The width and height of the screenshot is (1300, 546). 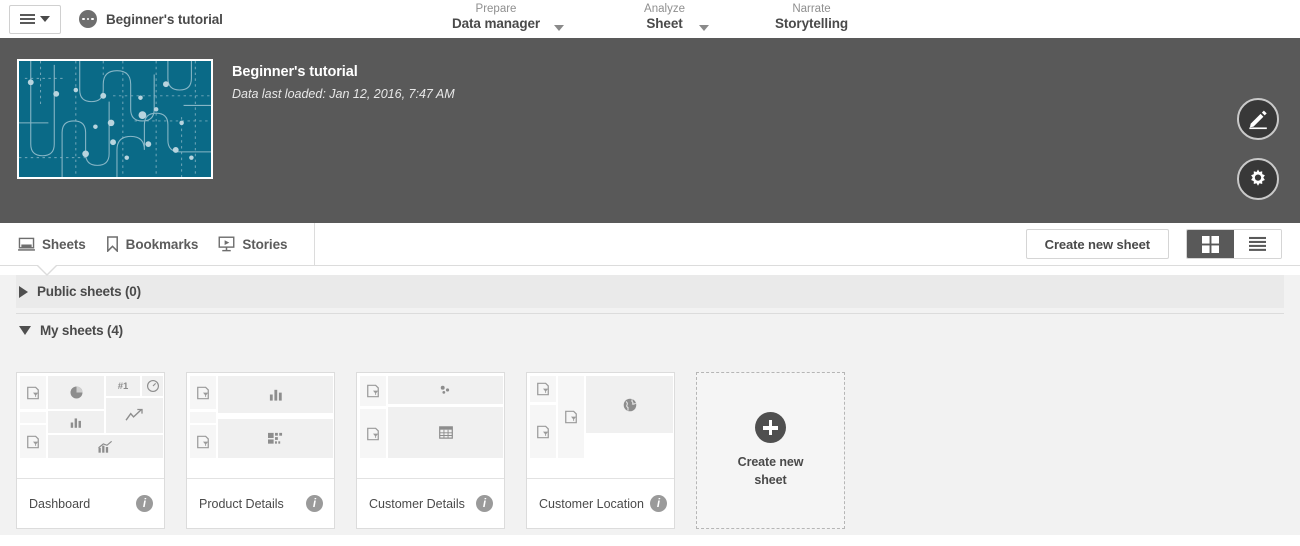 I want to click on active-tab-pointer, so click(x=47, y=269).